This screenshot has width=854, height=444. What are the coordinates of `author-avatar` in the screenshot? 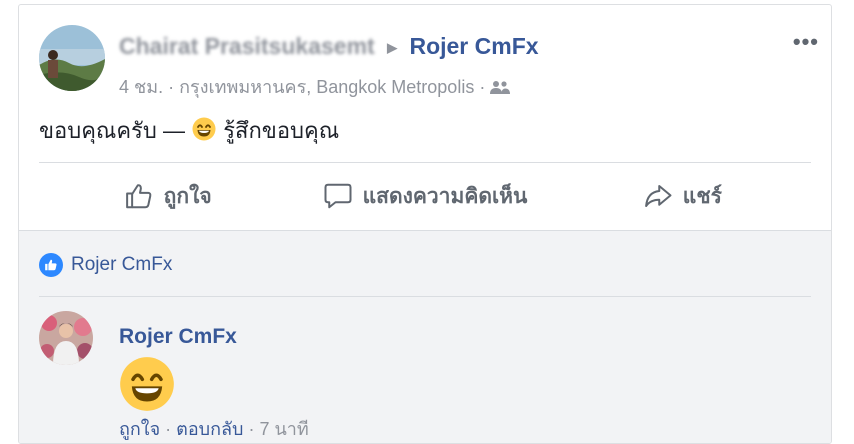 It's located at (72, 58).